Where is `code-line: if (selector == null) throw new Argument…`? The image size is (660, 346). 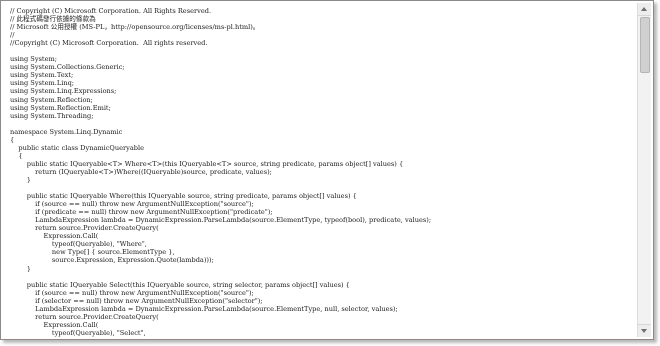
code-line: if (selector == null) throw new Argument… is located at coordinates (136, 300).